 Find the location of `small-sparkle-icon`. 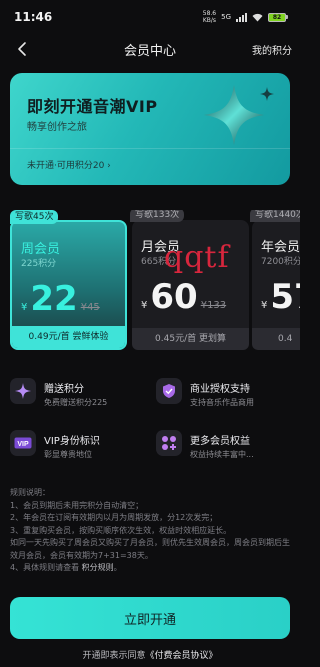

small-sparkle-icon is located at coordinates (267, 94).